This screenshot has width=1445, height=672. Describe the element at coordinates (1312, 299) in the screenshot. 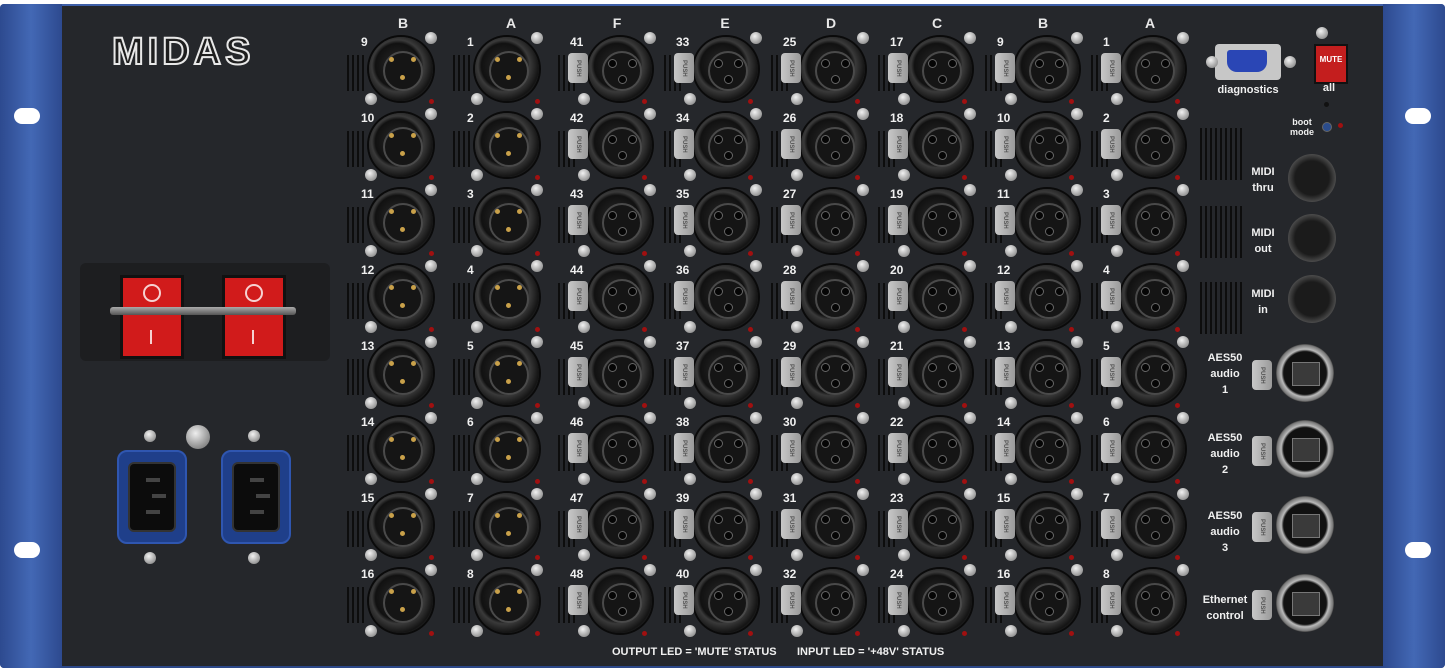

I see `midi-in-port` at that location.